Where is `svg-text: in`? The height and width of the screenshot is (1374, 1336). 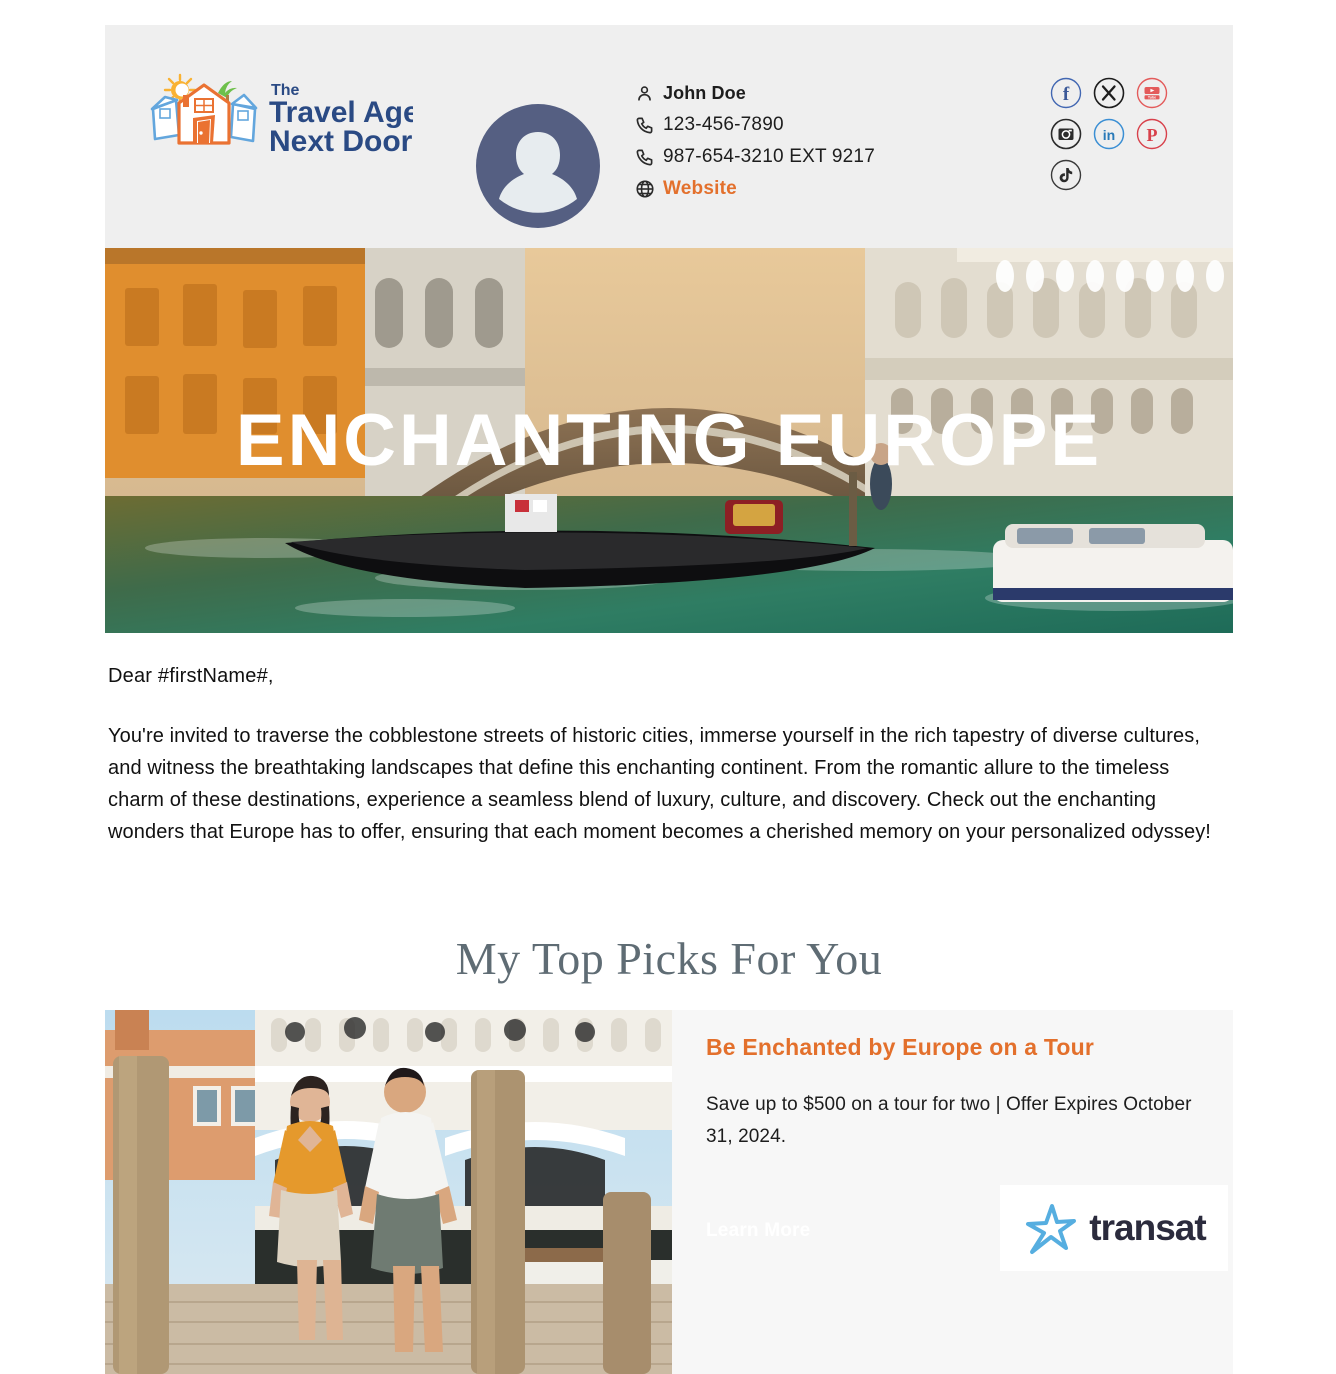
svg-text: in is located at coordinates (1109, 135).